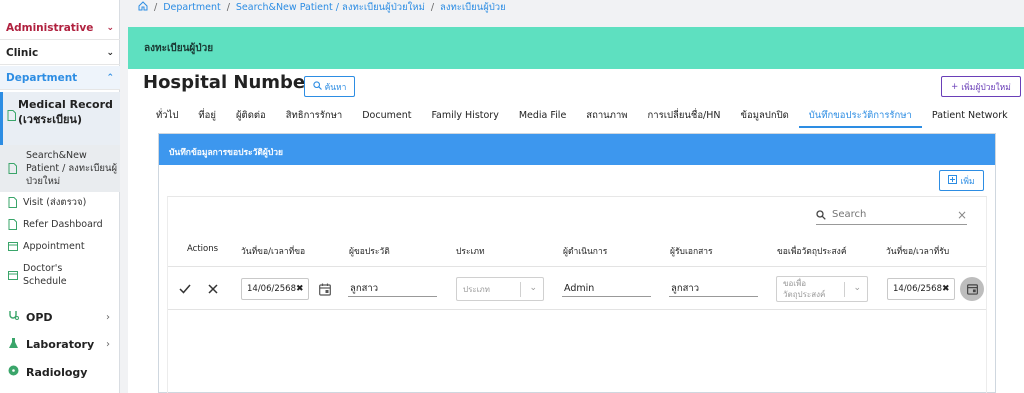  Describe the element at coordinates (143, 7) in the screenshot. I see `home-icon` at that location.